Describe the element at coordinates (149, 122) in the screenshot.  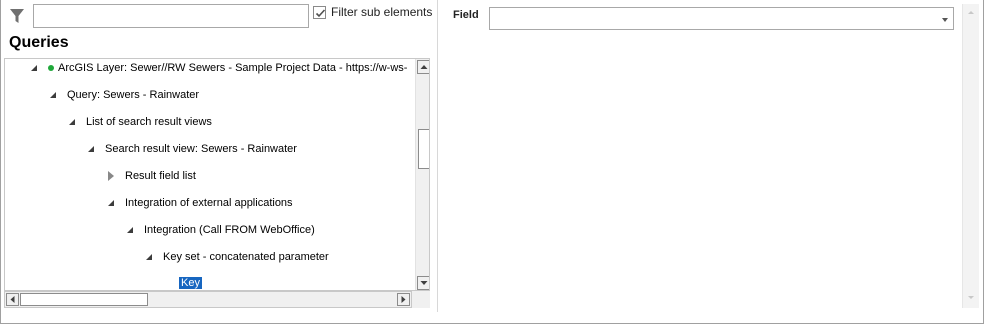
I see `tree-node-label: List of search result views` at that location.